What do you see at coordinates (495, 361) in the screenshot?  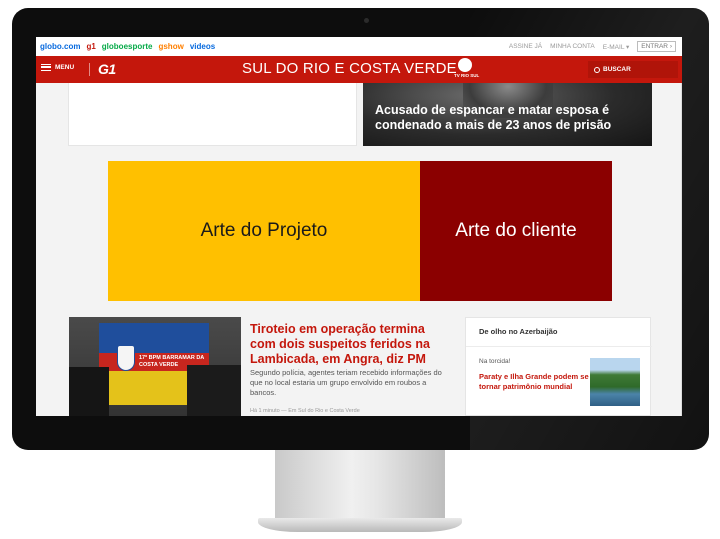 I see `sidebar-kicker: Na torcida!` at bounding box center [495, 361].